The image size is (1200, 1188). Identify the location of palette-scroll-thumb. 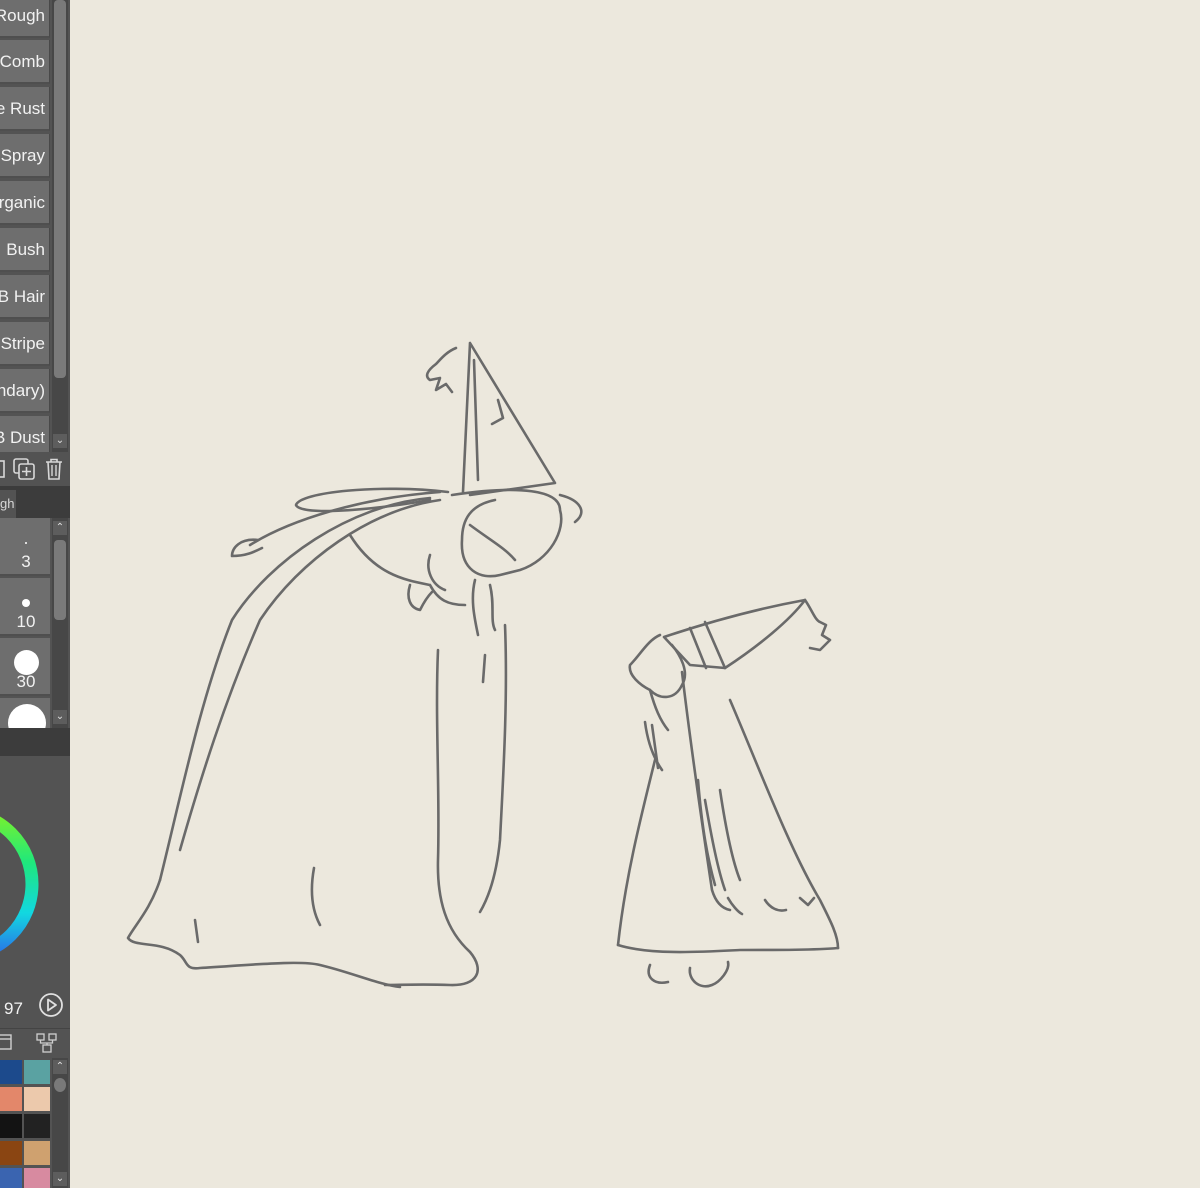
(60, 1085).